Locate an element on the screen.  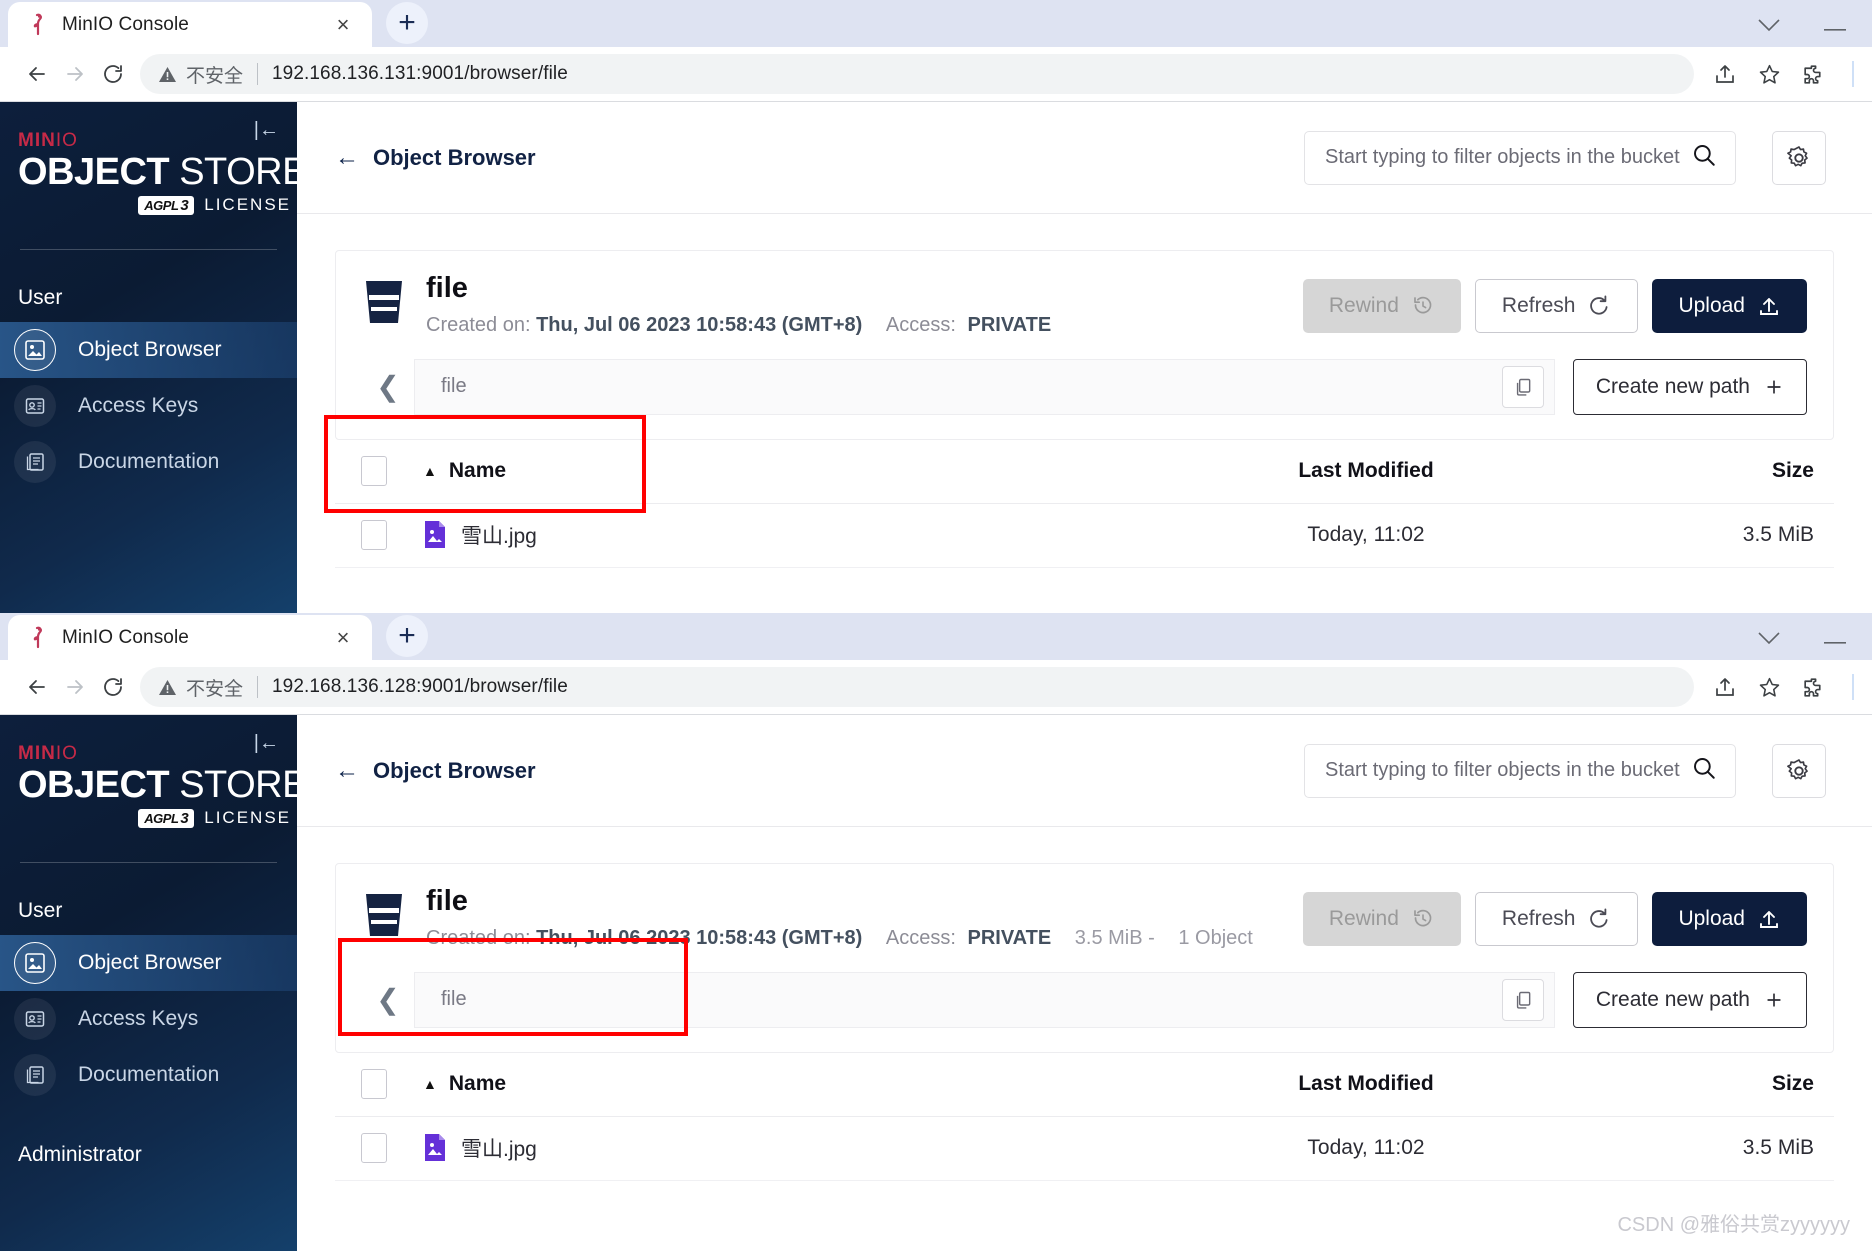
not-secure-warning-icon is located at coordinates (167, 687).